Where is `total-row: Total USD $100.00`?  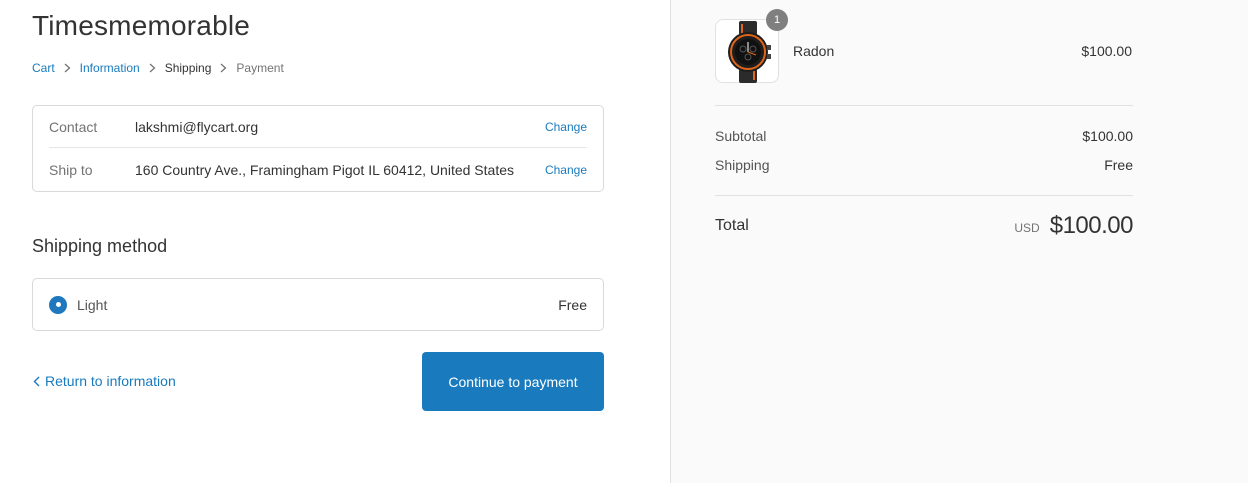
total-row: Total USD $100.00 is located at coordinates (924, 226).